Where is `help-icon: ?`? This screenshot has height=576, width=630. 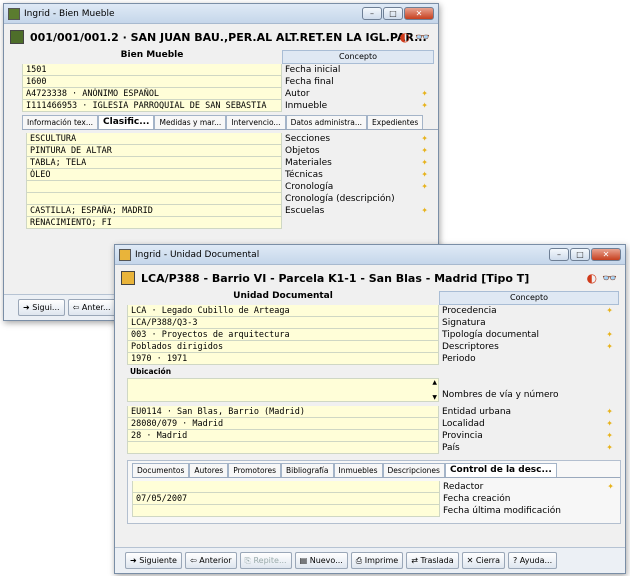
help-icon: ? is located at coordinates (516, 560).